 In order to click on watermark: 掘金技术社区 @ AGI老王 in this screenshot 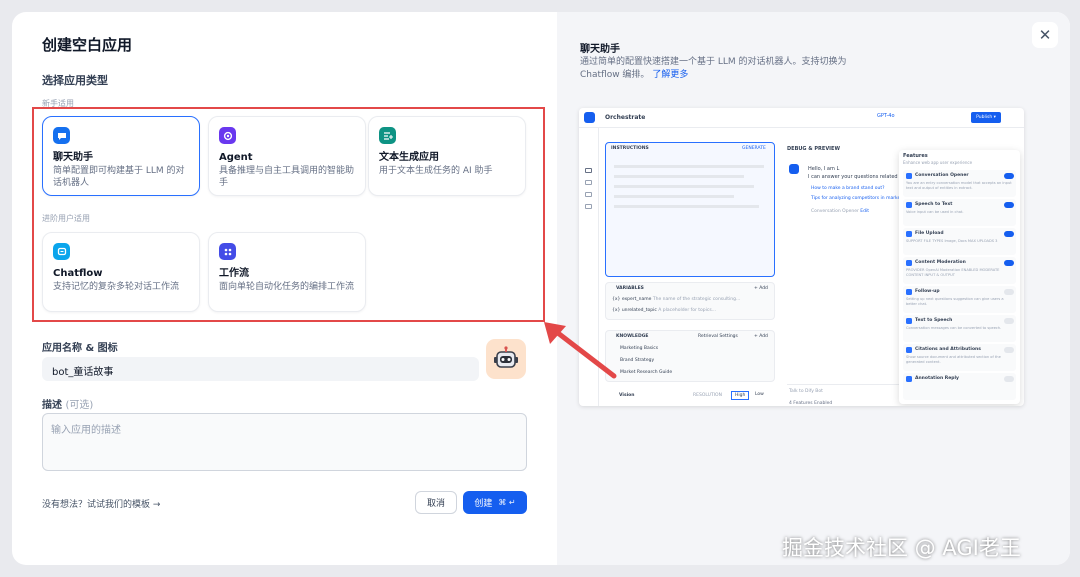, I will do `click(901, 548)`.